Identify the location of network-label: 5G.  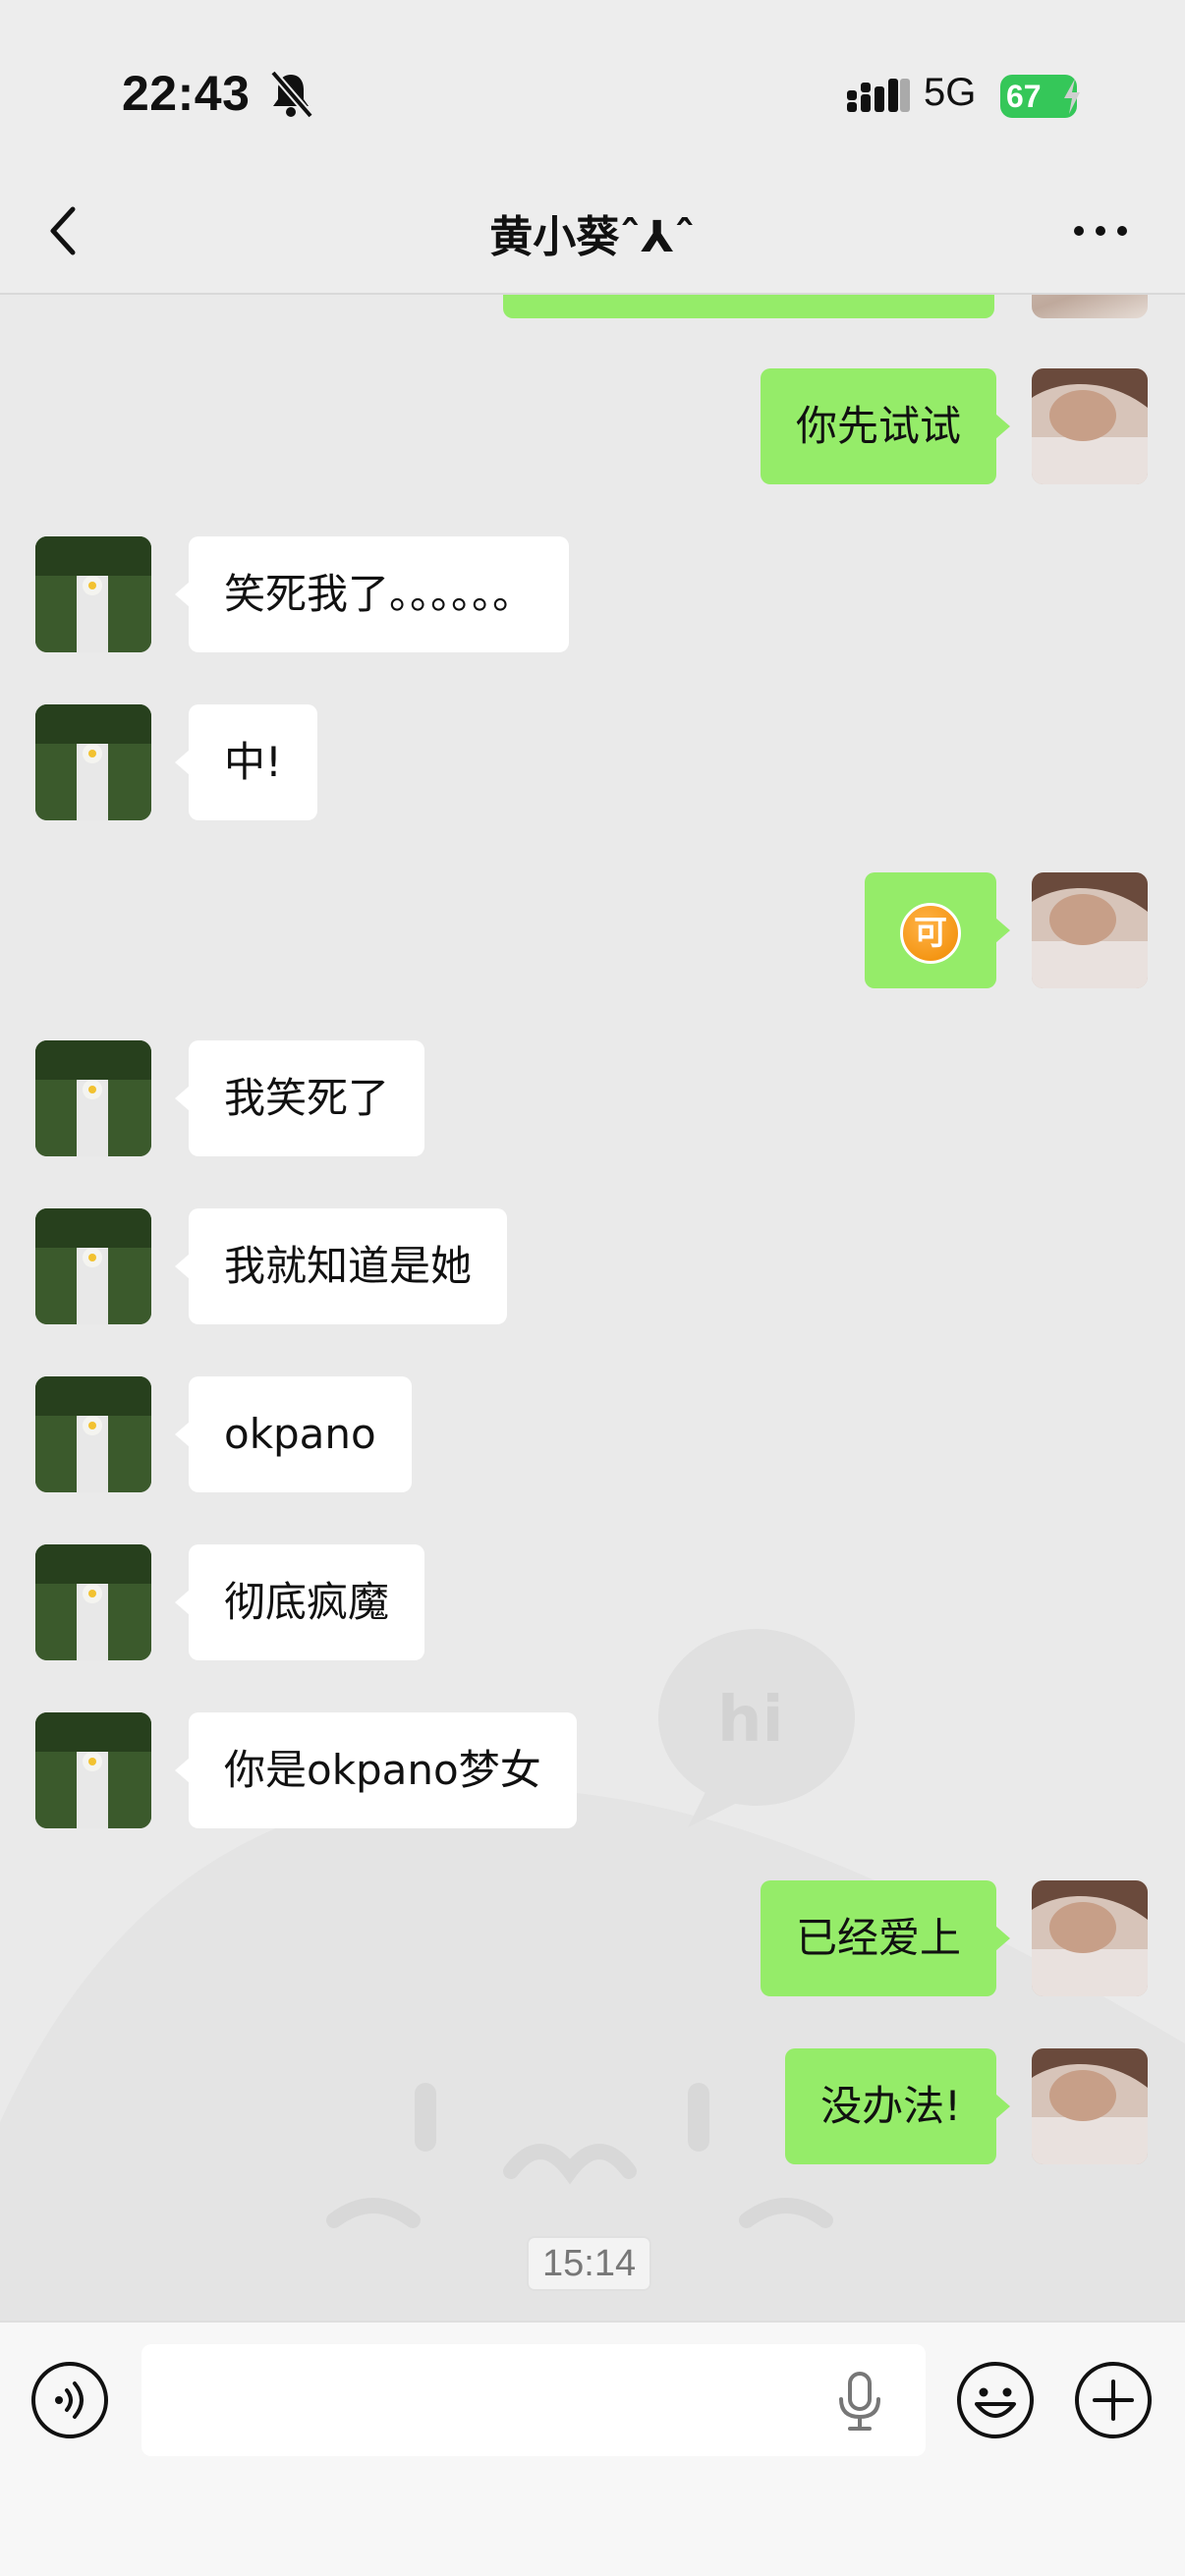
(951, 92).